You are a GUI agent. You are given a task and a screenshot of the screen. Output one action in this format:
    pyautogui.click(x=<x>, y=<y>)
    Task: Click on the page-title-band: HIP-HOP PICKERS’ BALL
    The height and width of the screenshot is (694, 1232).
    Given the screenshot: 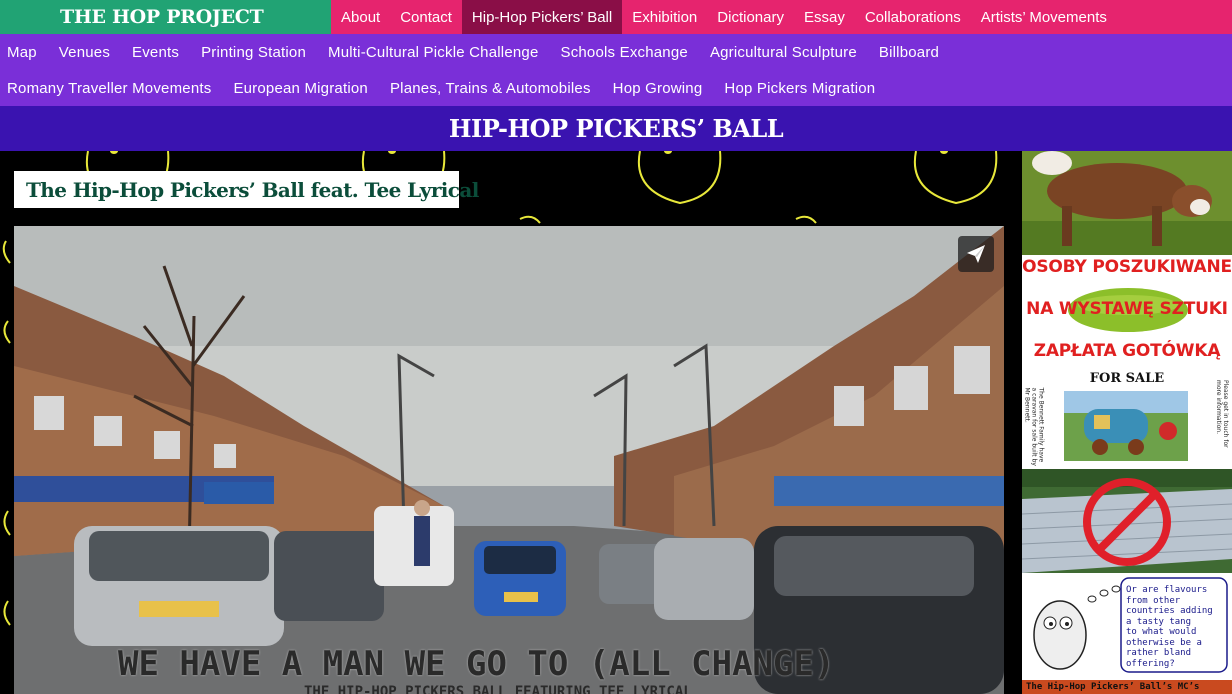 What is the action you would take?
    pyautogui.click(x=616, y=128)
    